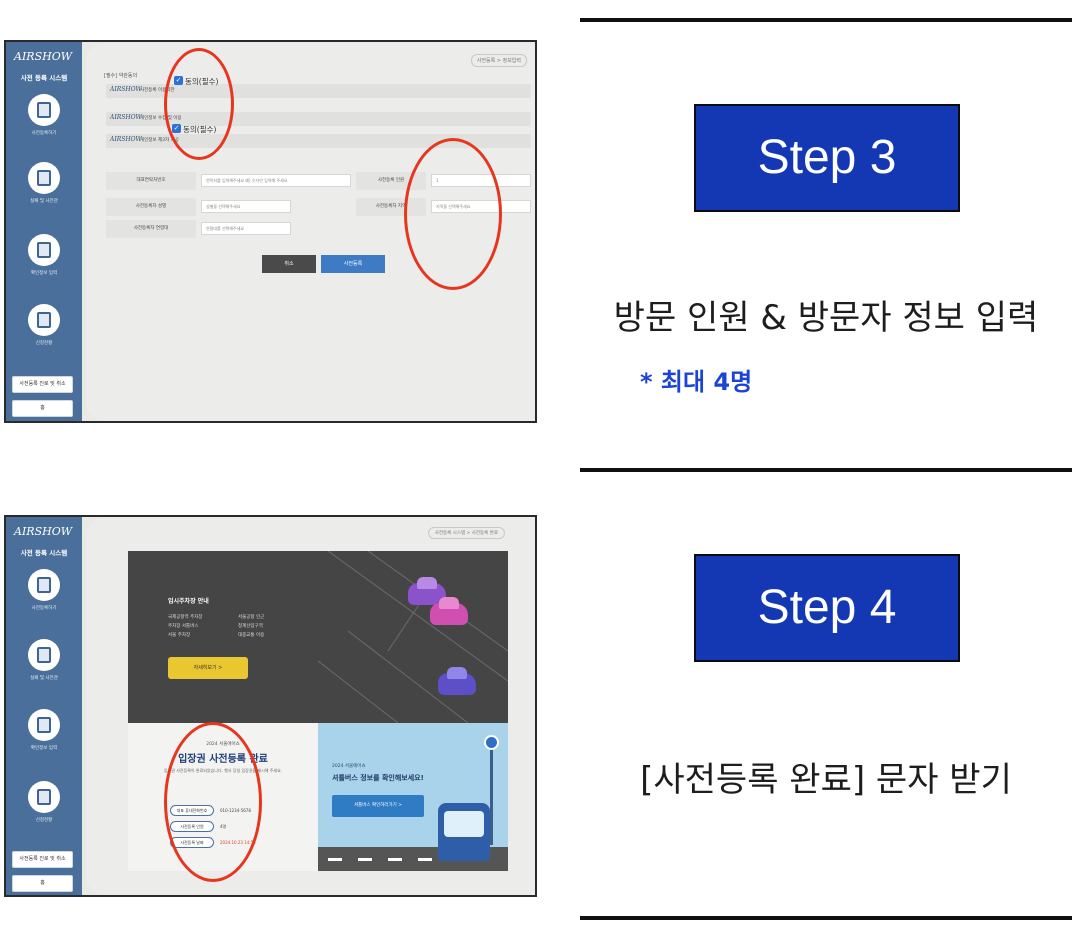  I want to click on age-select: 연령대를 선택해주세요, so click(246, 228).